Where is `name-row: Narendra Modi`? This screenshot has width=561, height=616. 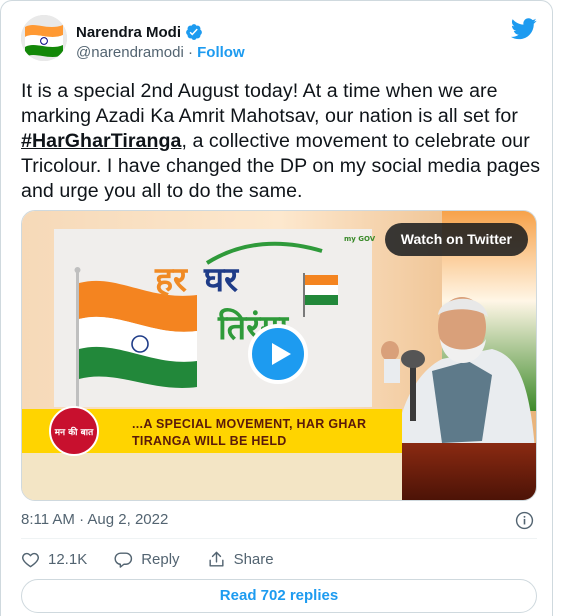 name-row: Narendra Modi is located at coordinates (139, 32).